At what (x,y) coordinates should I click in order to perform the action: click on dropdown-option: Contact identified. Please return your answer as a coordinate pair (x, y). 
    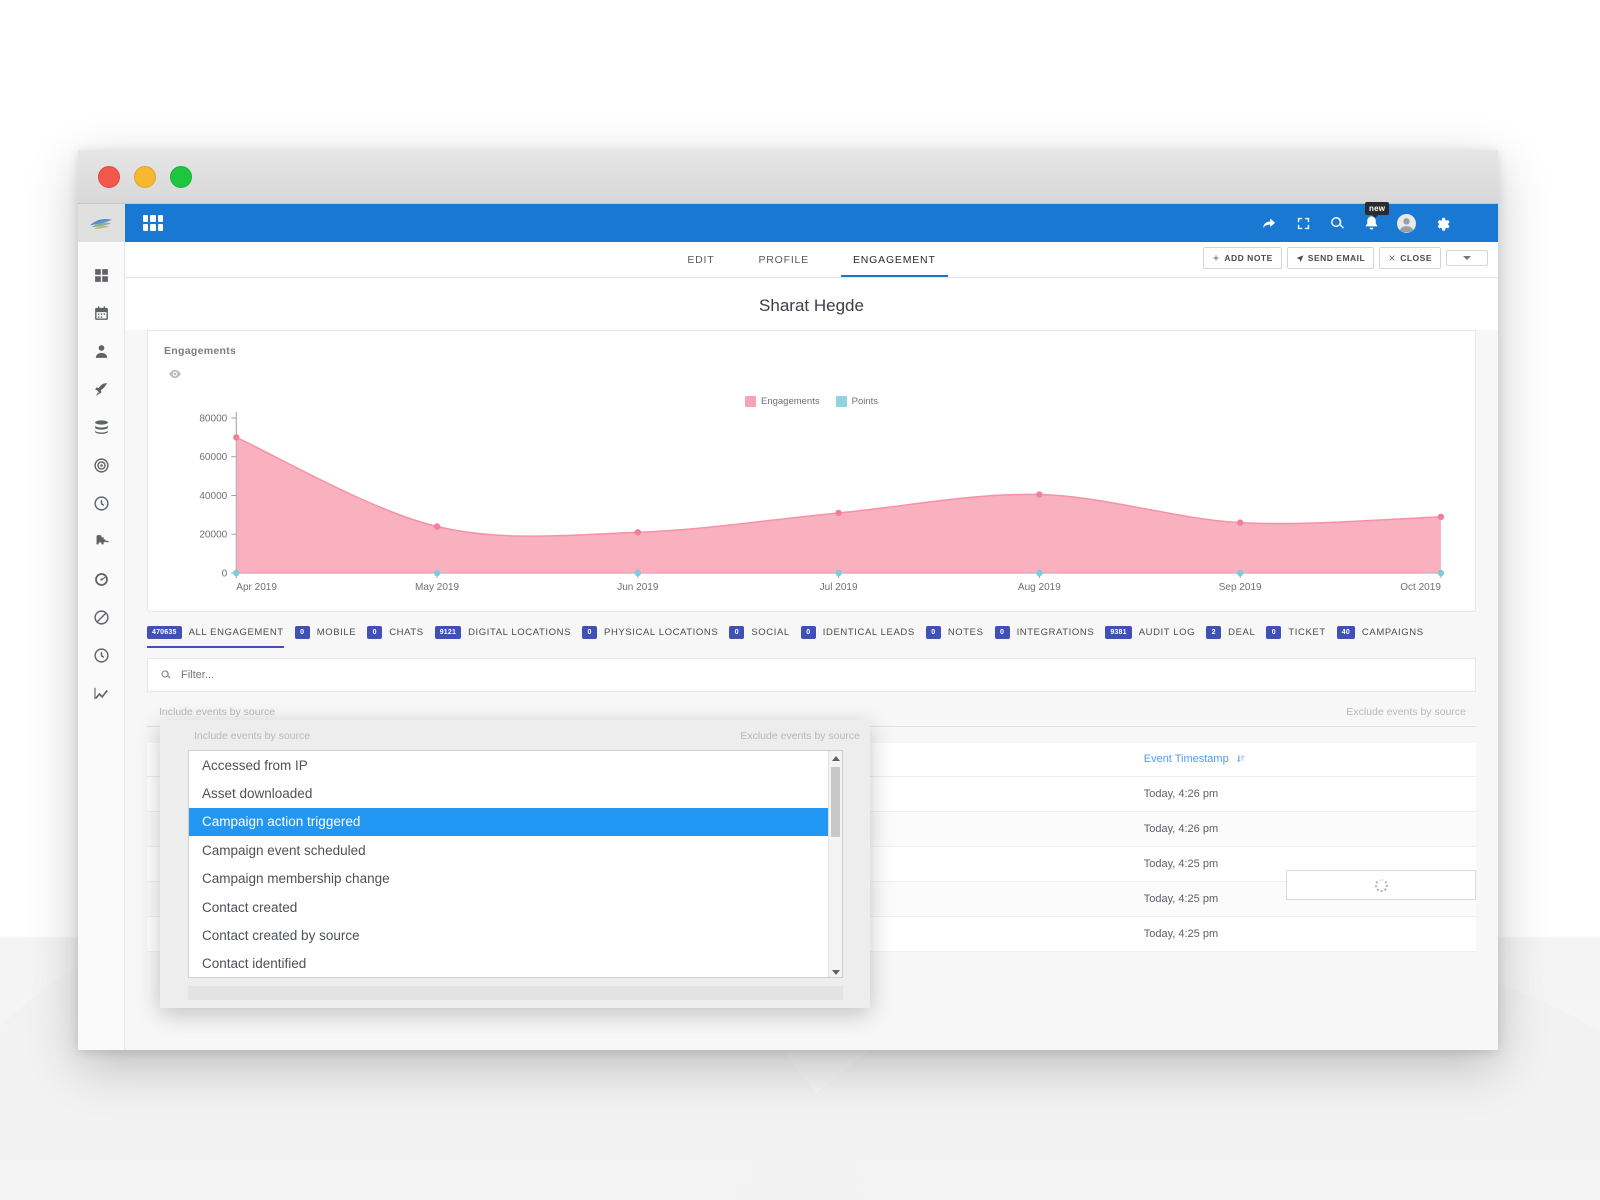
    Looking at the image, I should click on (515, 963).